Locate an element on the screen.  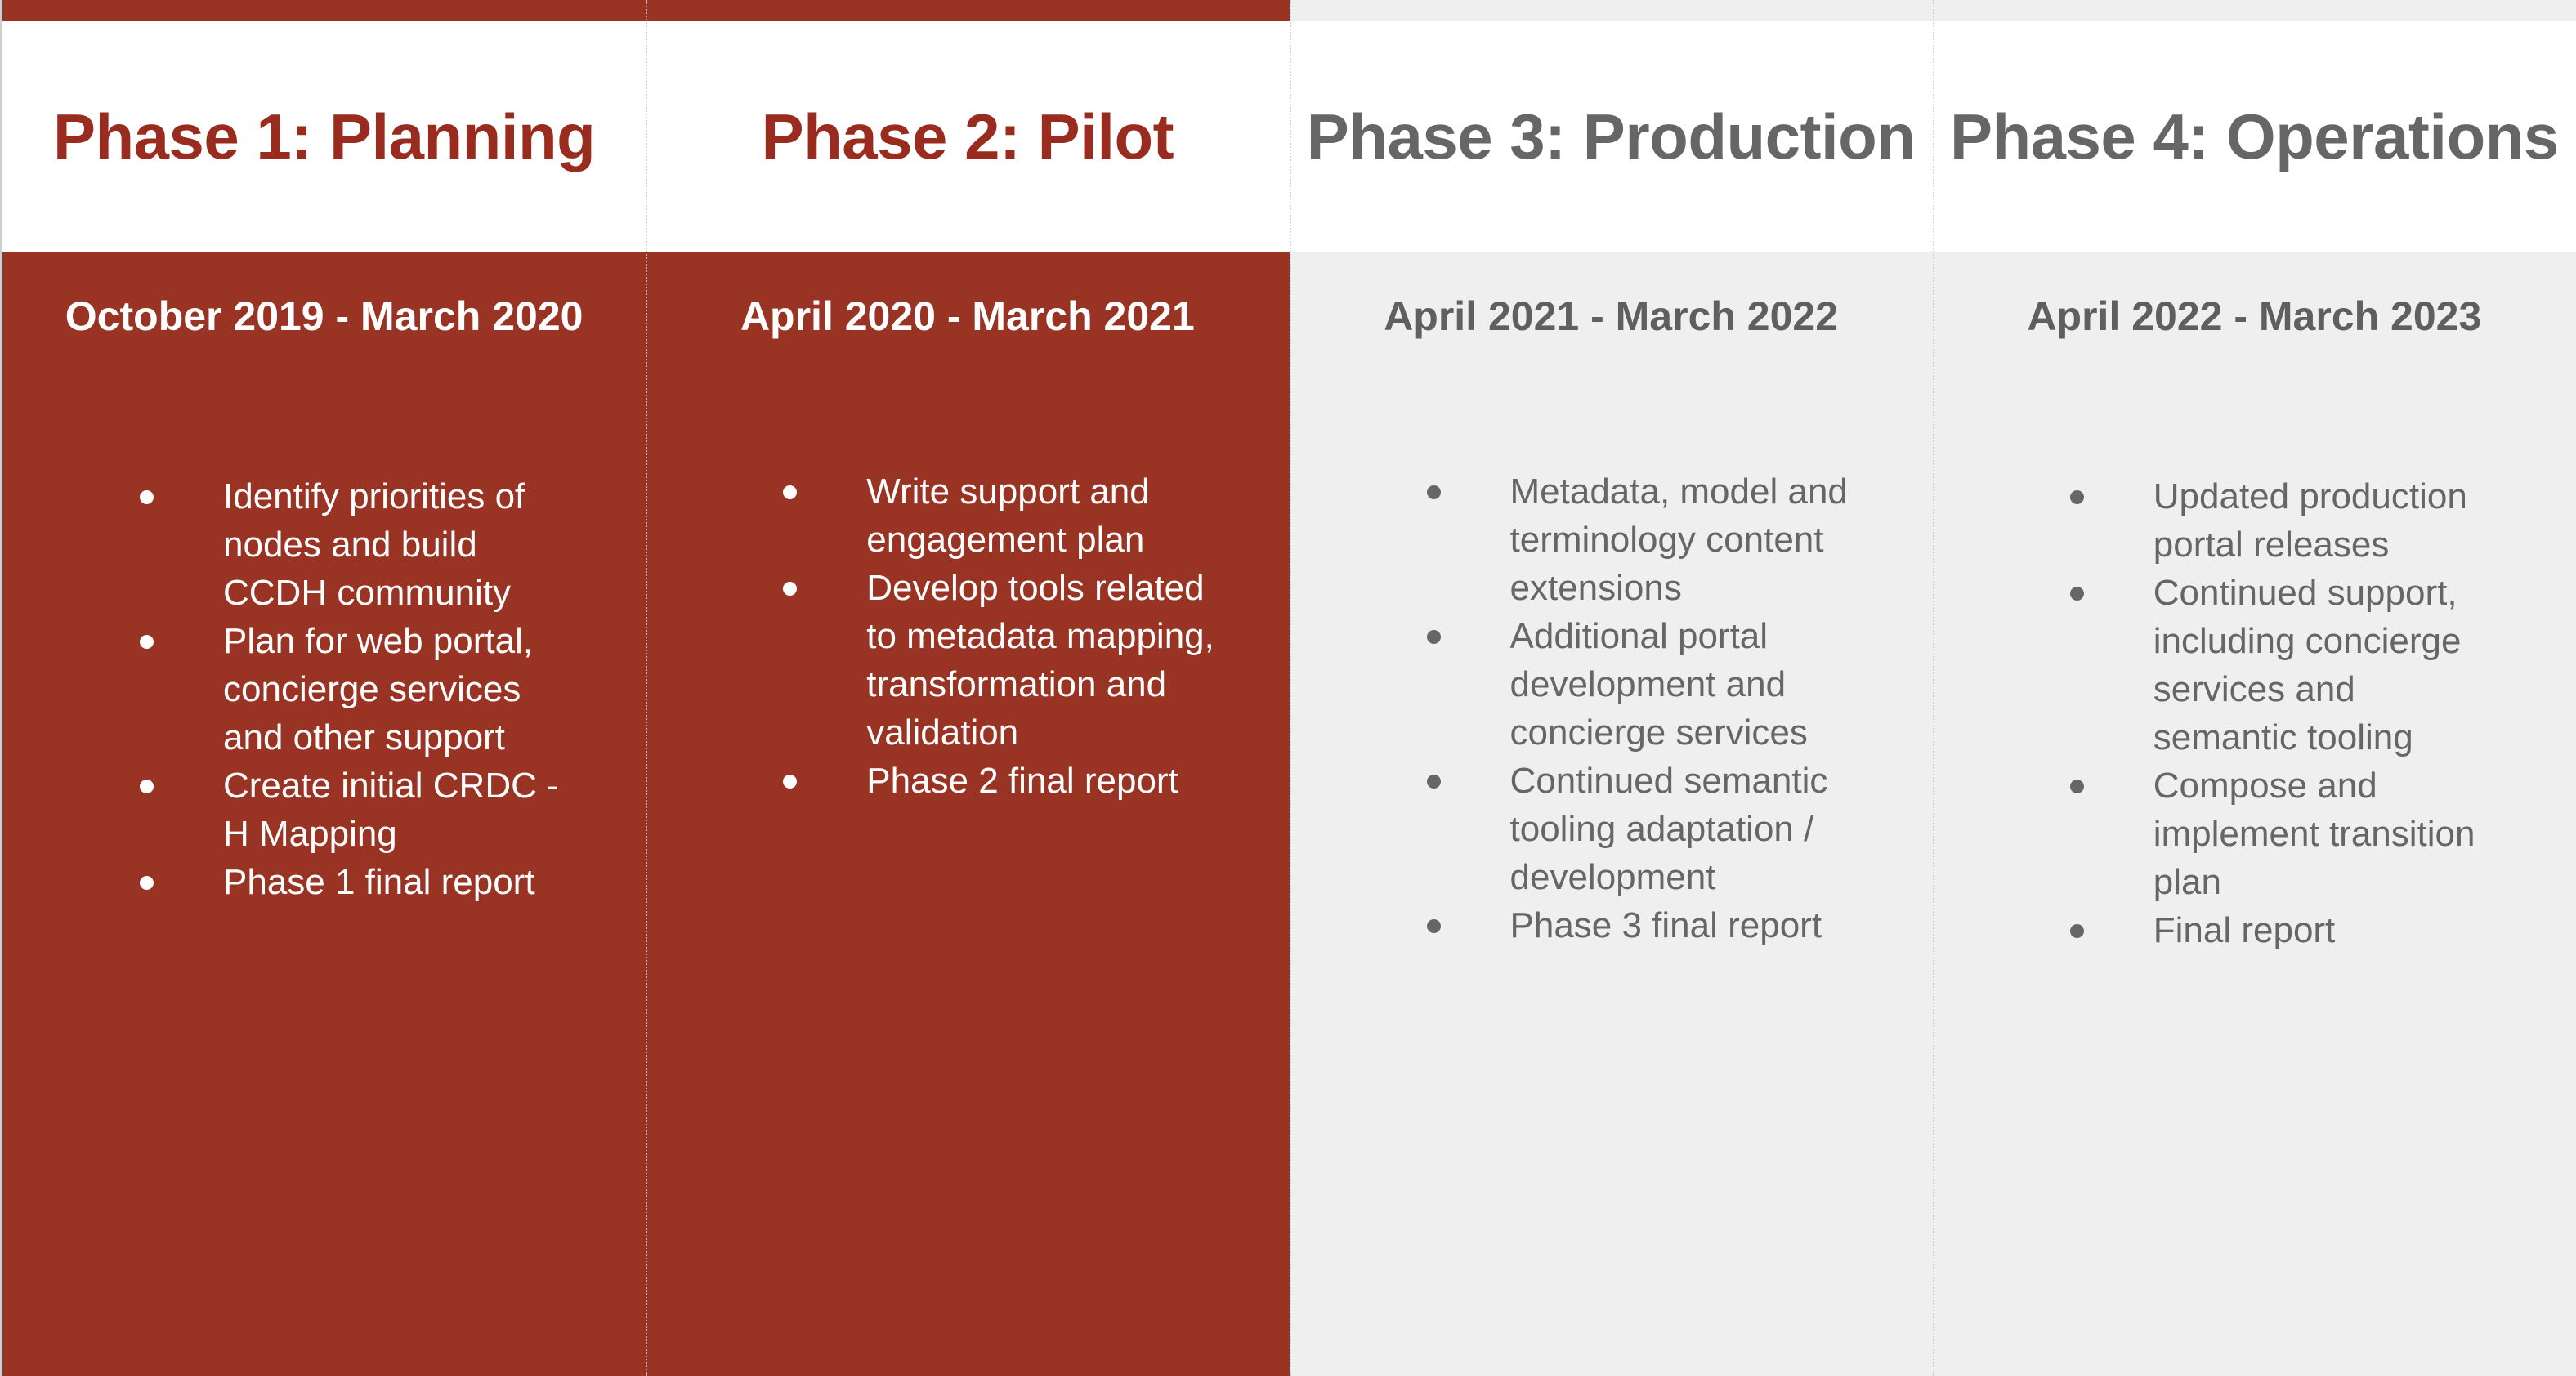
list-item: Phase 3 final report is located at coordinates (1644, 925).